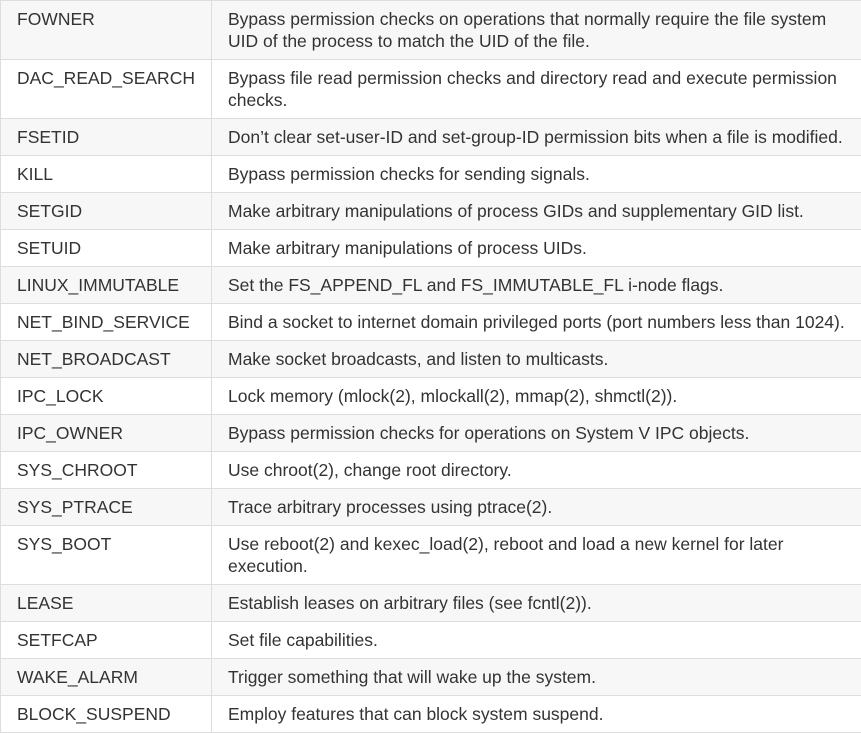  Describe the element at coordinates (106, 285) in the screenshot. I see `capability-name: LINUX_IMMUTABLE` at that location.